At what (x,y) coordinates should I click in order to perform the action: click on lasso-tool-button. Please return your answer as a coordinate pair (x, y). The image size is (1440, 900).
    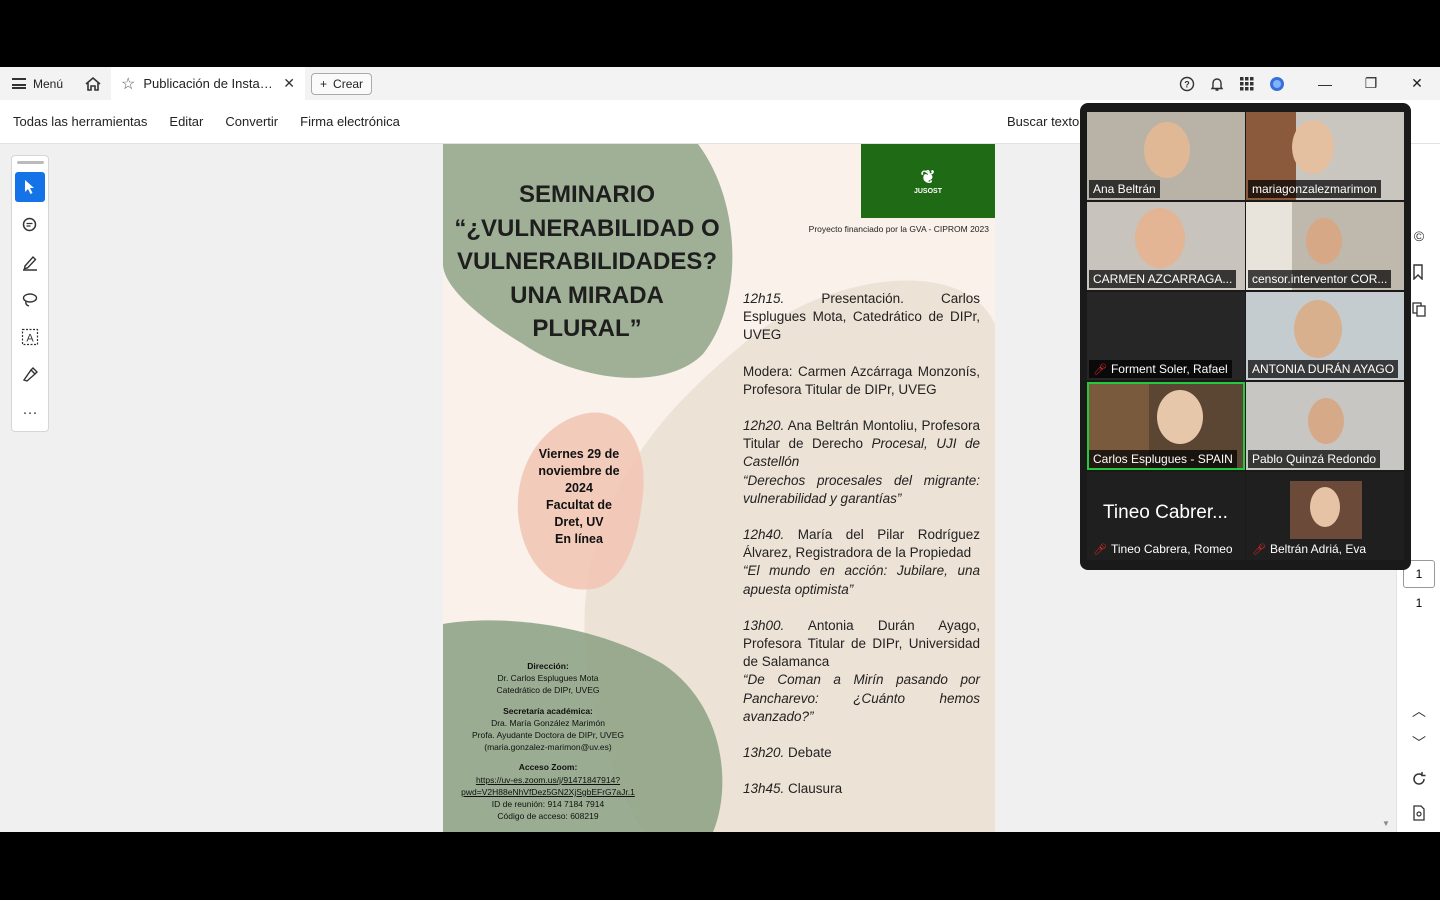
    Looking at the image, I should click on (30, 300).